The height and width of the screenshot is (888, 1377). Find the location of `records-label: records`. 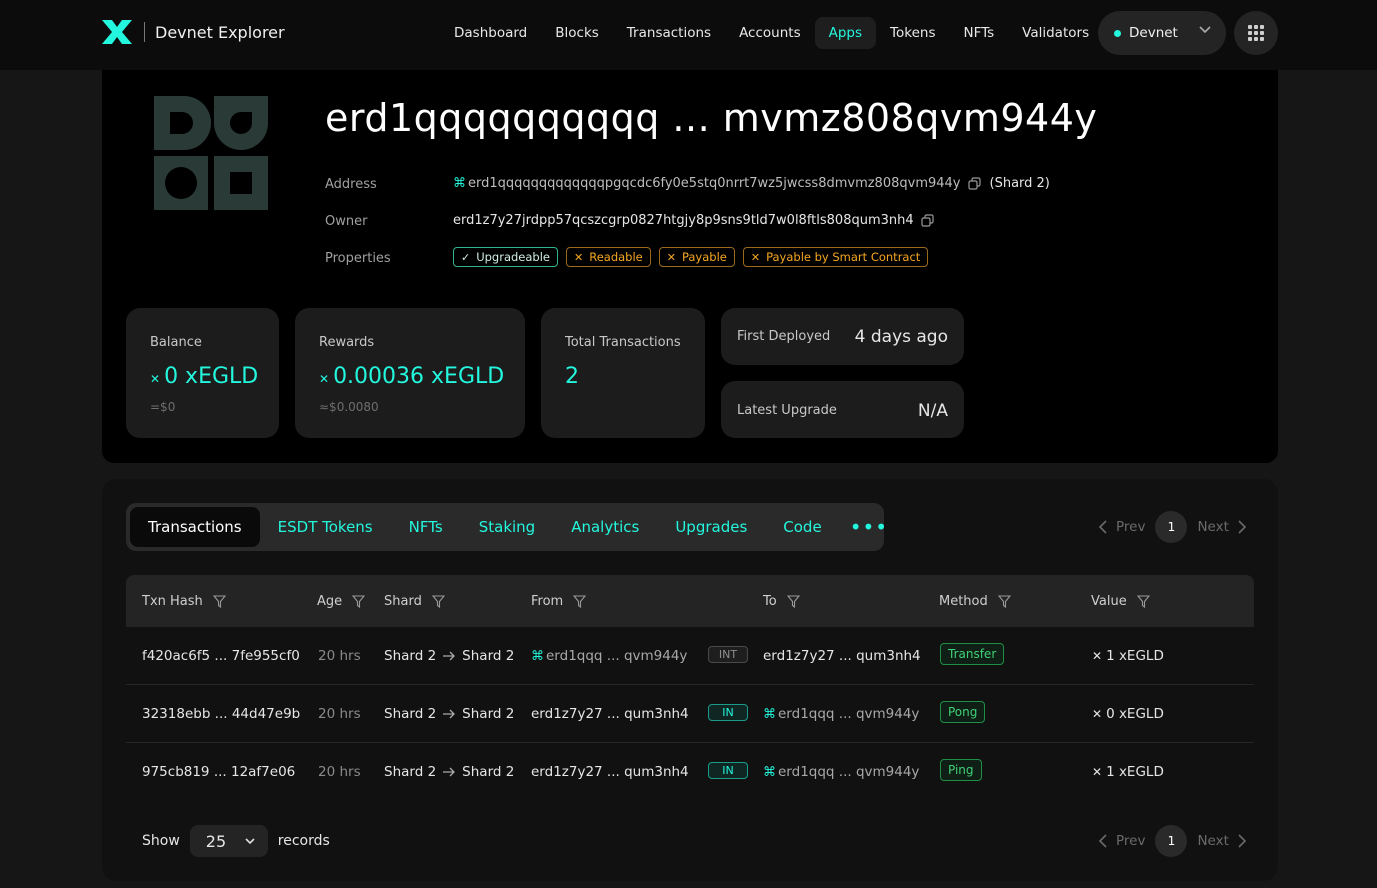

records-label: records is located at coordinates (303, 841).